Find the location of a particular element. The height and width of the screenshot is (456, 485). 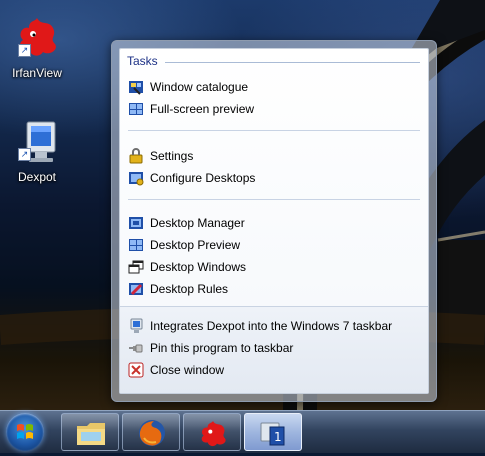

jump-item-desktop-rules: Desktop Rules is located at coordinates (178, 289).